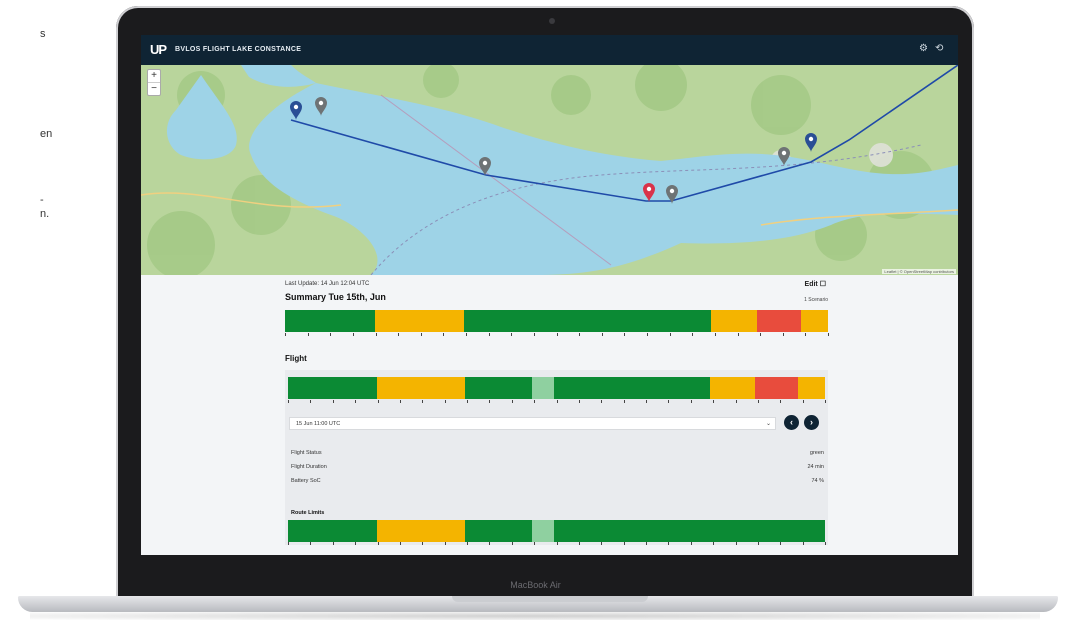 This screenshot has height=623, width=1071. What do you see at coordinates (45, 214) in the screenshot?
I see `side-text-4: n.` at bounding box center [45, 214].